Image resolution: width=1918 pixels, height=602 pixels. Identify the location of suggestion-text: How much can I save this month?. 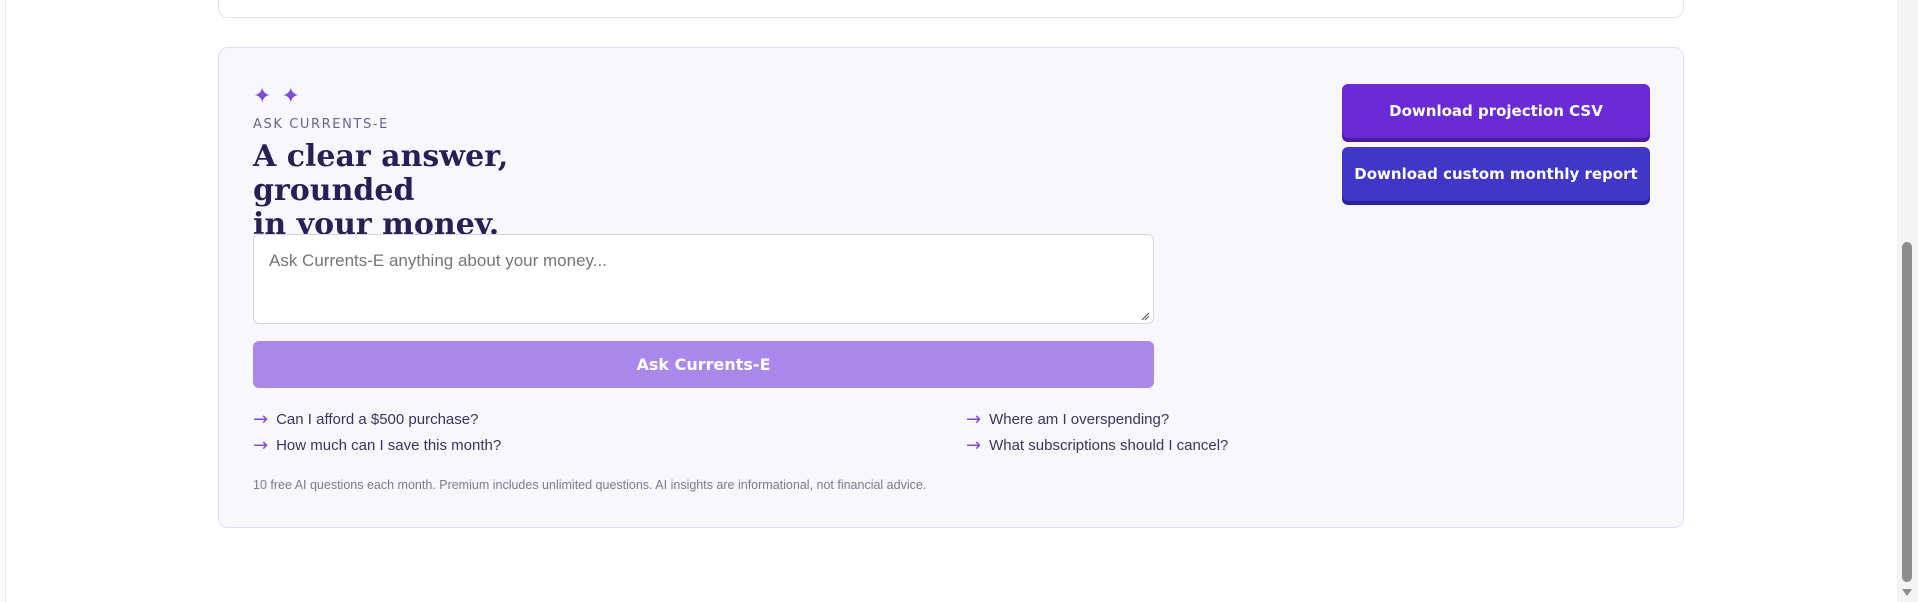
(389, 445).